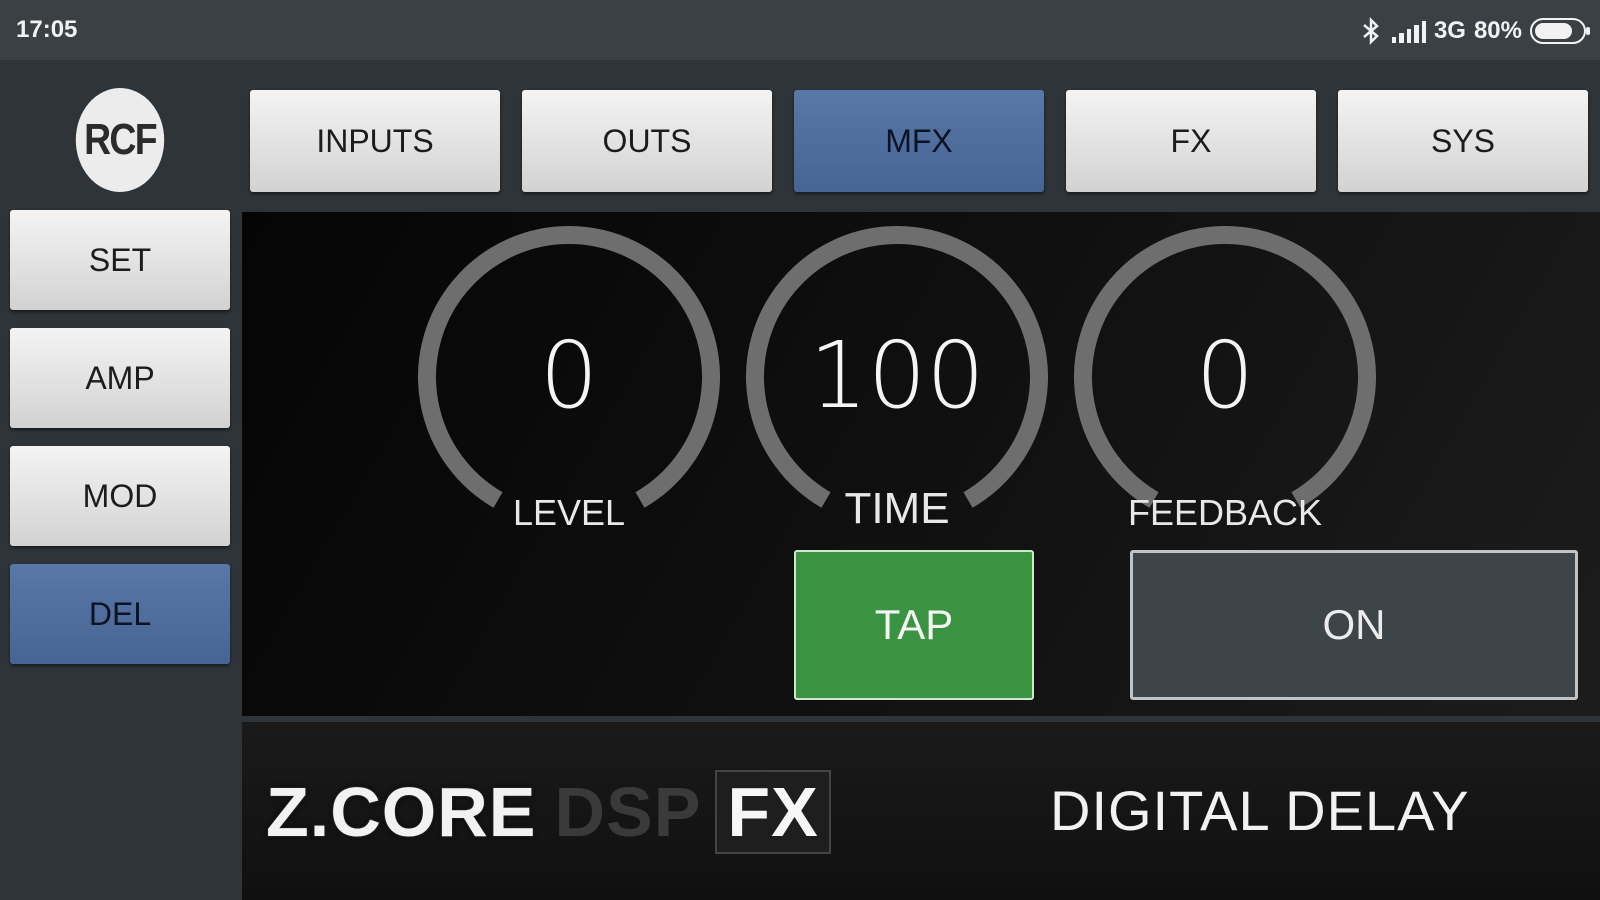 The image size is (1600, 900). What do you see at coordinates (1371, 31) in the screenshot?
I see `bluetooth-icon` at bounding box center [1371, 31].